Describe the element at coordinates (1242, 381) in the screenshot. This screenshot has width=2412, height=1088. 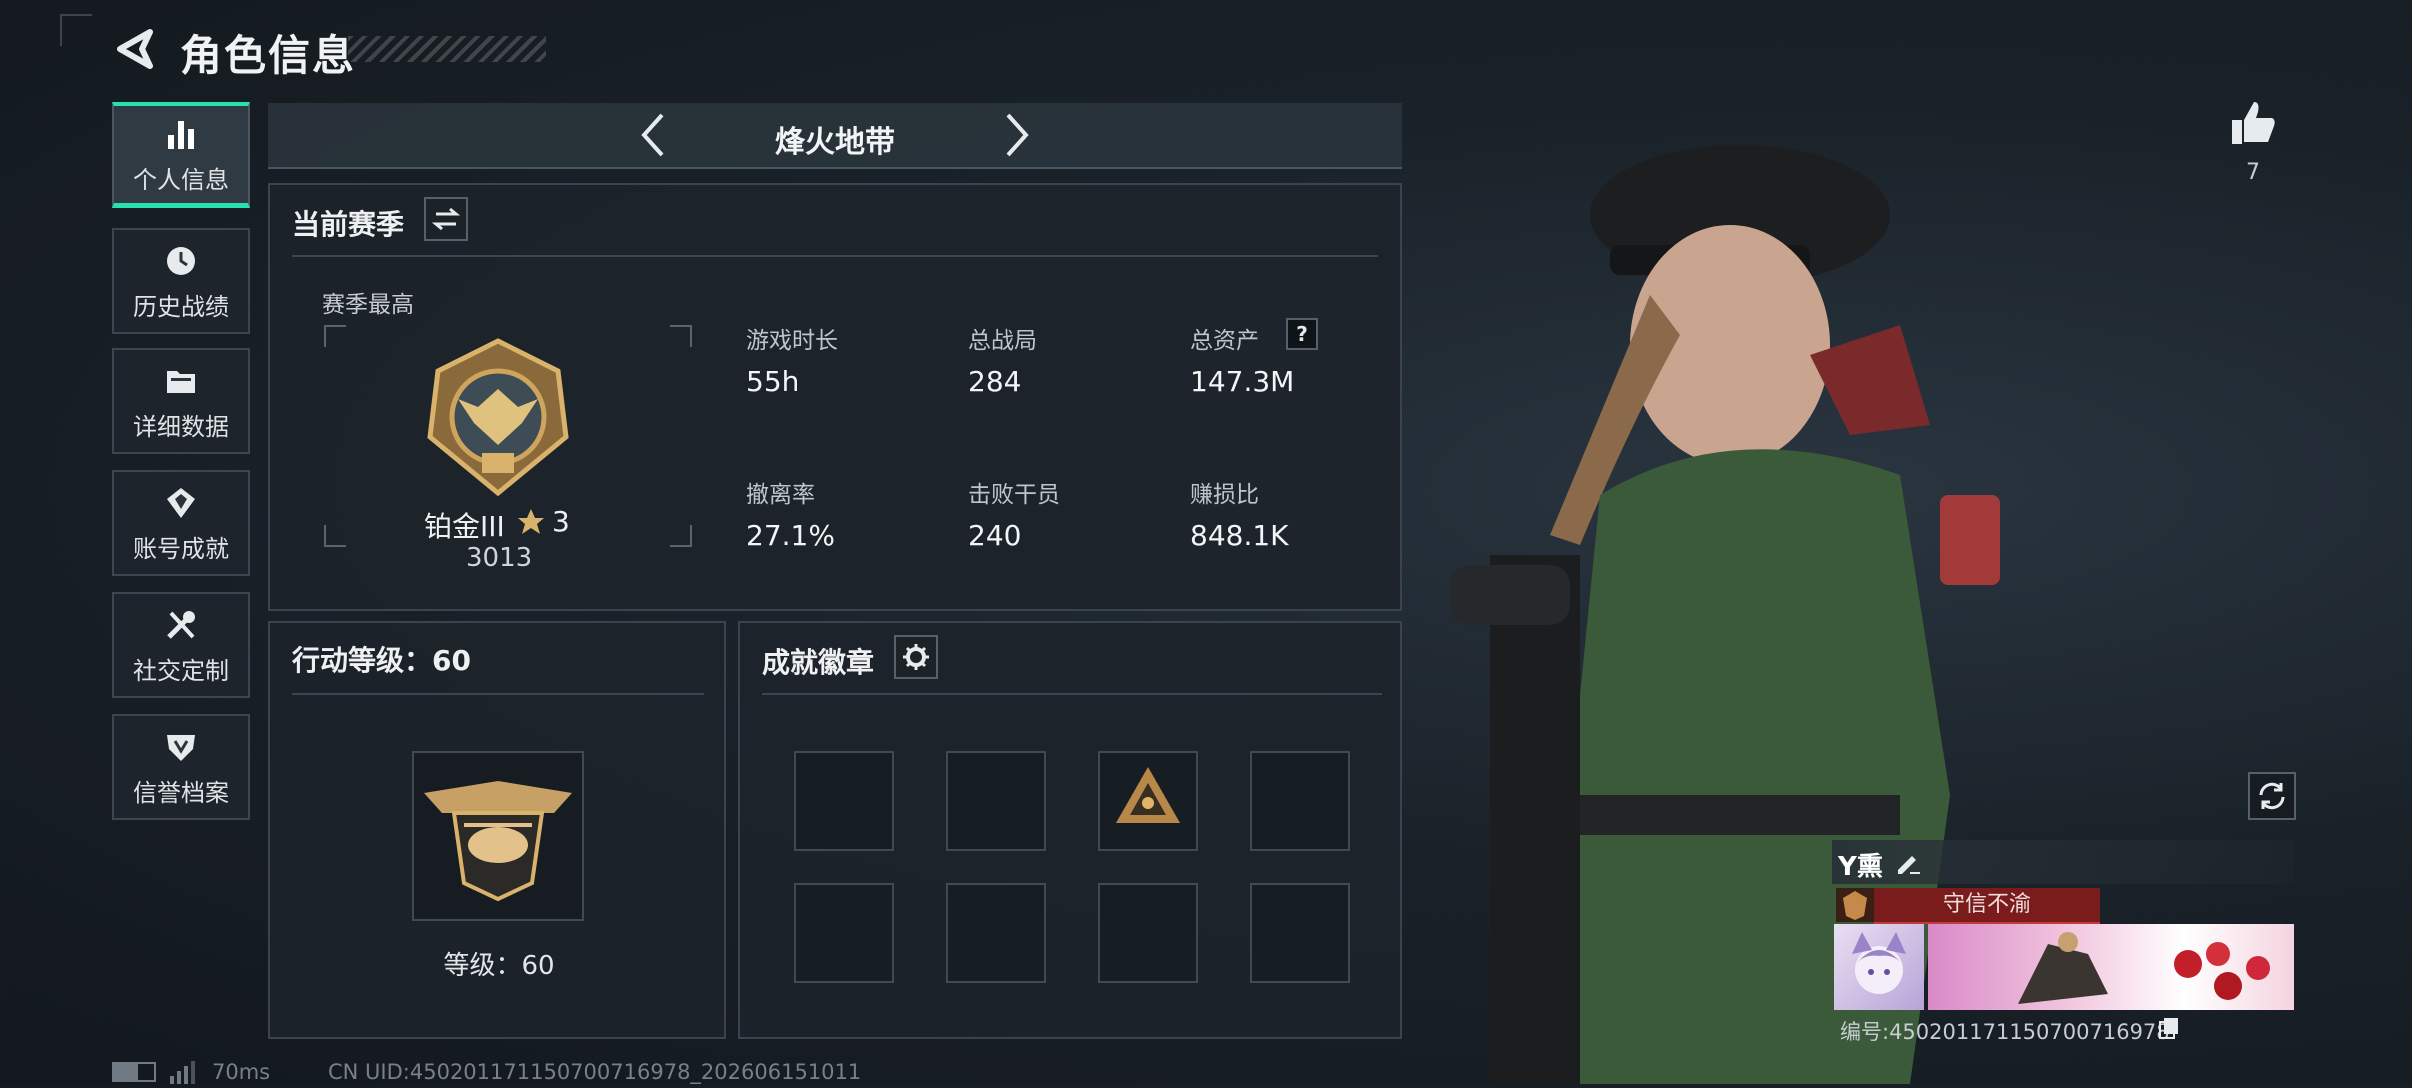
I see `stat-value-total-assets: 147.3M` at that location.